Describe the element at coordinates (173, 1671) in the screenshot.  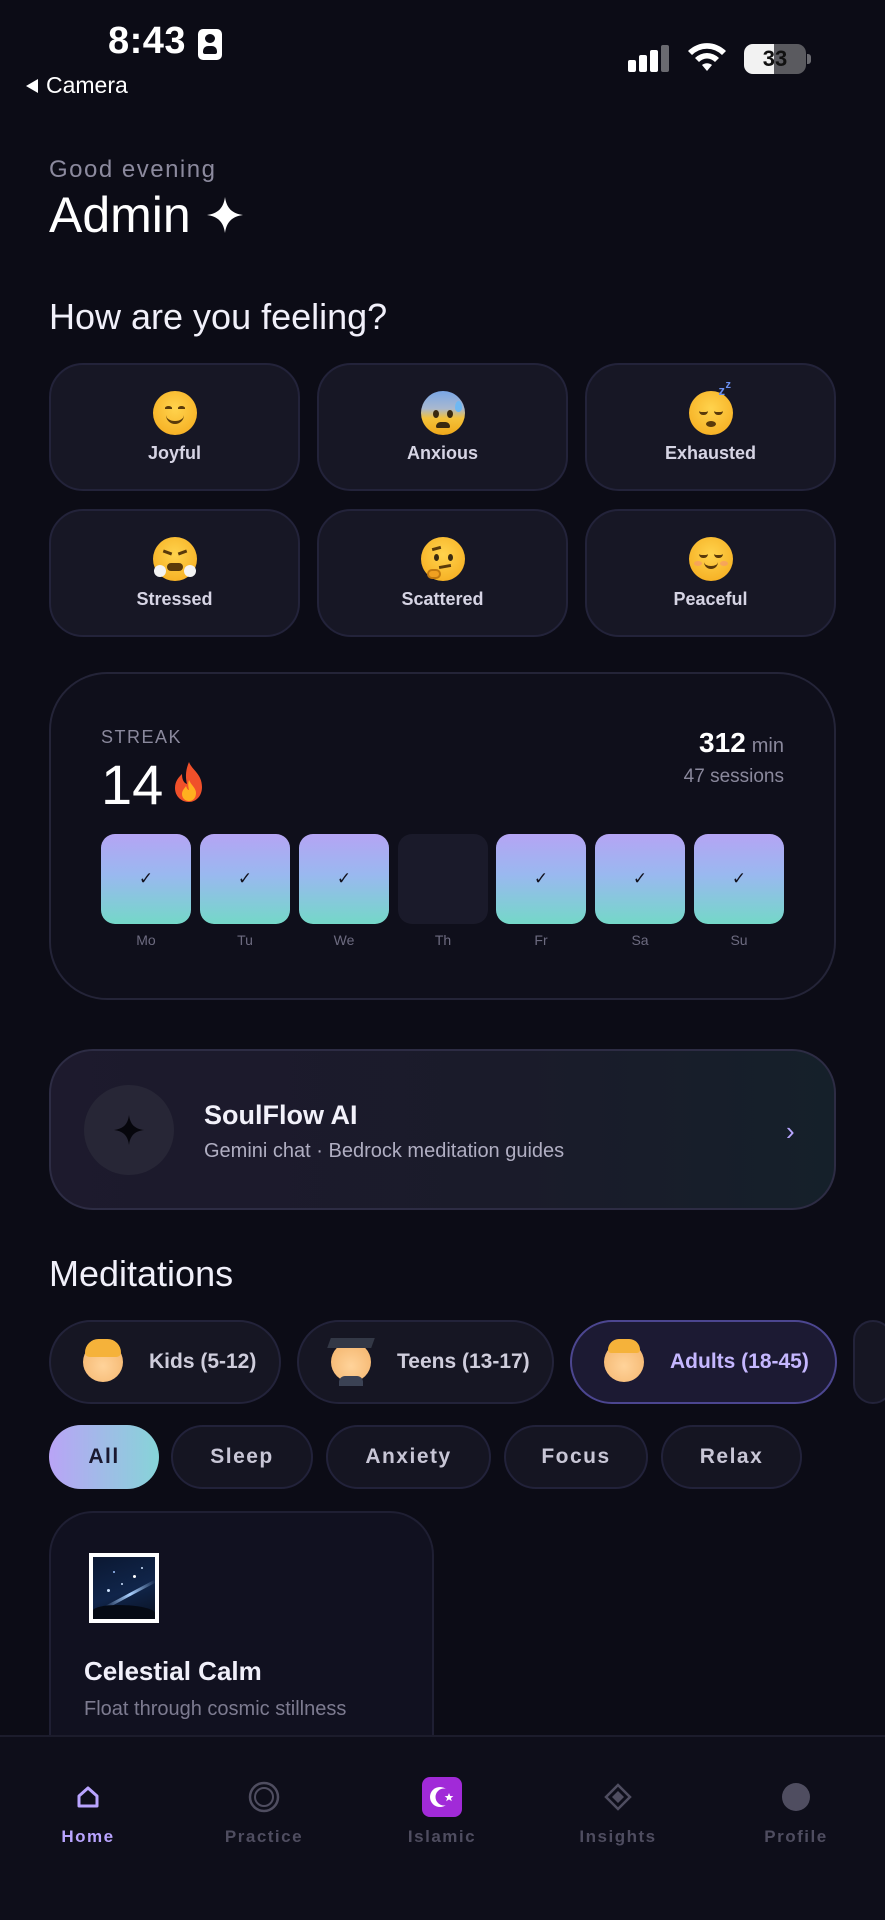
I see `meditation-title: Celestial Calm` at that location.